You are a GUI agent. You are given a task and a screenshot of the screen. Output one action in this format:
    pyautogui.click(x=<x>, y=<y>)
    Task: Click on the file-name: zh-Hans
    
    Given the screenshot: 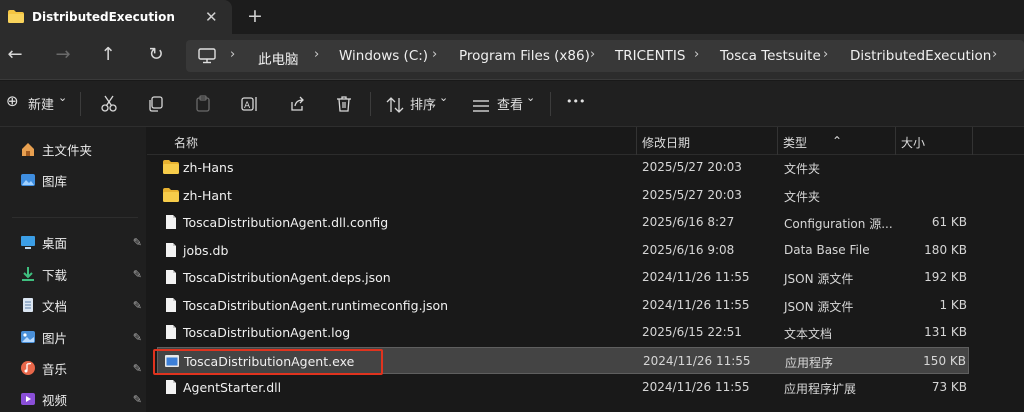 What is the action you would take?
    pyautogui.click(x=208, y=167)
    